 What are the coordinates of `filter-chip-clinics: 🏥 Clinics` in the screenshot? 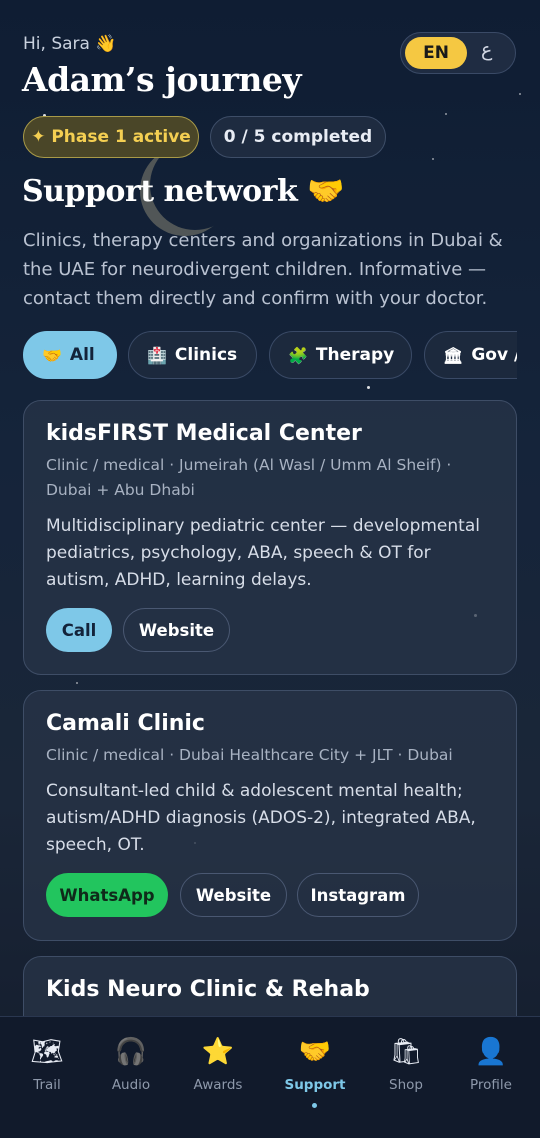 It's located at (192, 355).